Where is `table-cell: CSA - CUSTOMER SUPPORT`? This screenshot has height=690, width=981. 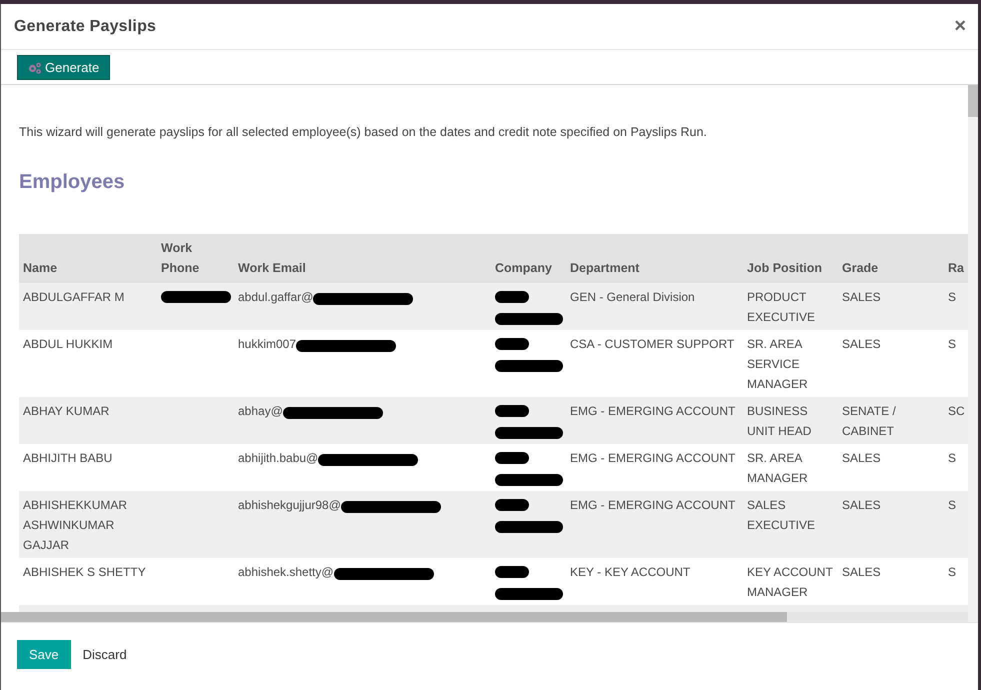
table-cell: CSA - CUSTOMER SUPPORT is located at coordinates (652, 344).